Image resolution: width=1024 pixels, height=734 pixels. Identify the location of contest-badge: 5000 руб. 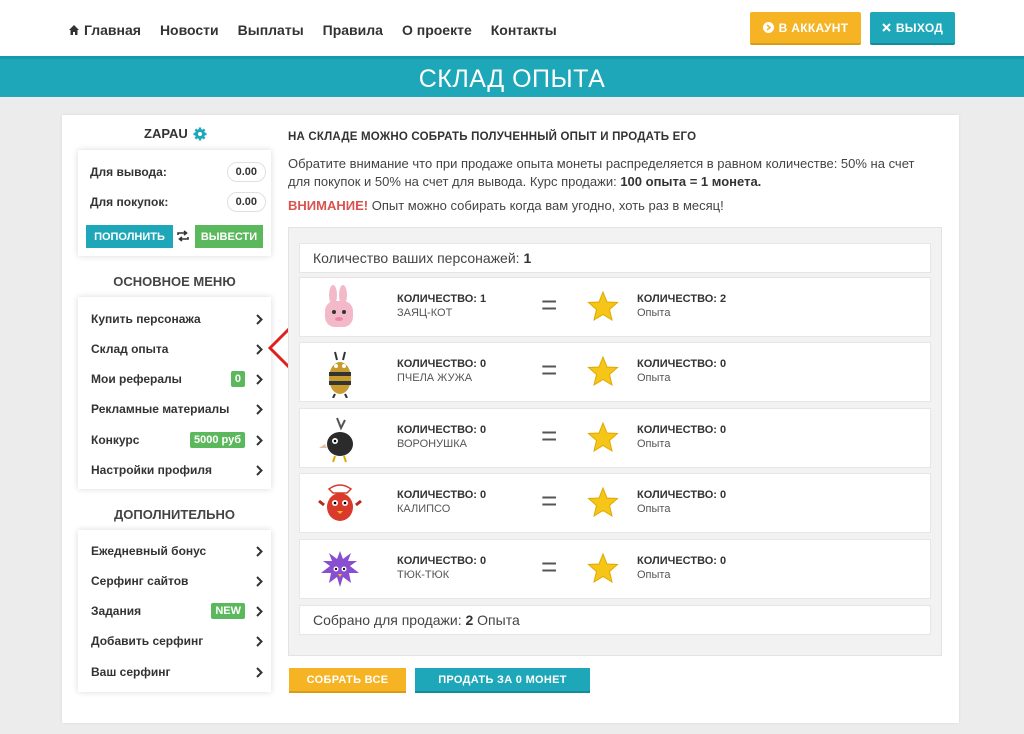
(217, 440).